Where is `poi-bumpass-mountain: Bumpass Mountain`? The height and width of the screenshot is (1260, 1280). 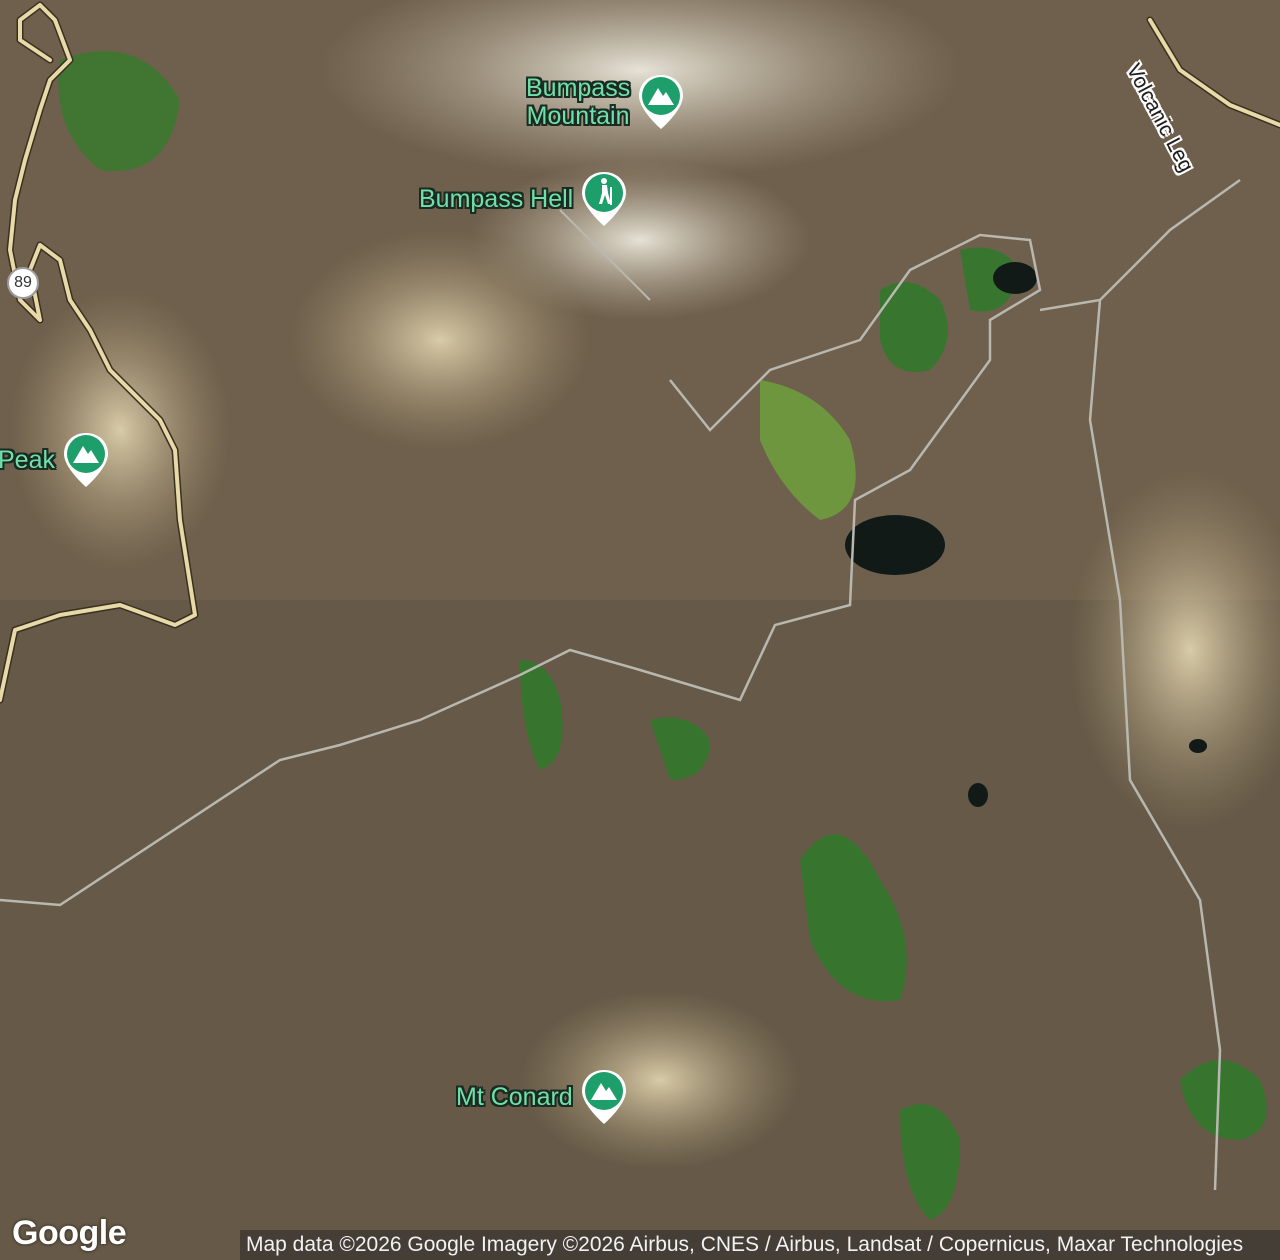 poi-bumpass-mountain: Bumpass Mountain is located at coordinates (606, 102).